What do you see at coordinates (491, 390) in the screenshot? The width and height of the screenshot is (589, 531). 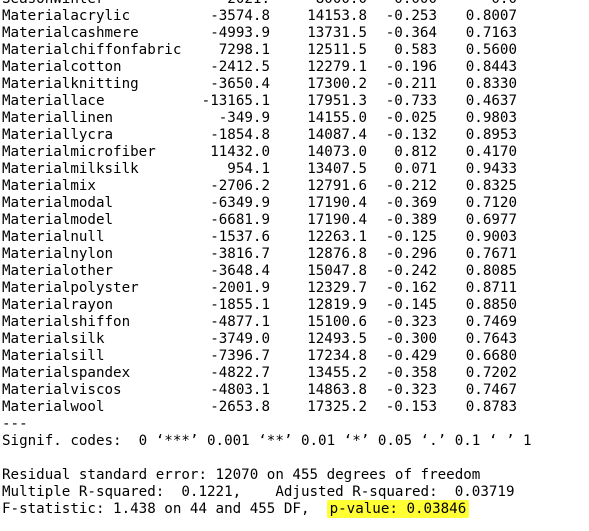 I see `coefficient-p-value: 0.7467` at bounding box center [491, 390].